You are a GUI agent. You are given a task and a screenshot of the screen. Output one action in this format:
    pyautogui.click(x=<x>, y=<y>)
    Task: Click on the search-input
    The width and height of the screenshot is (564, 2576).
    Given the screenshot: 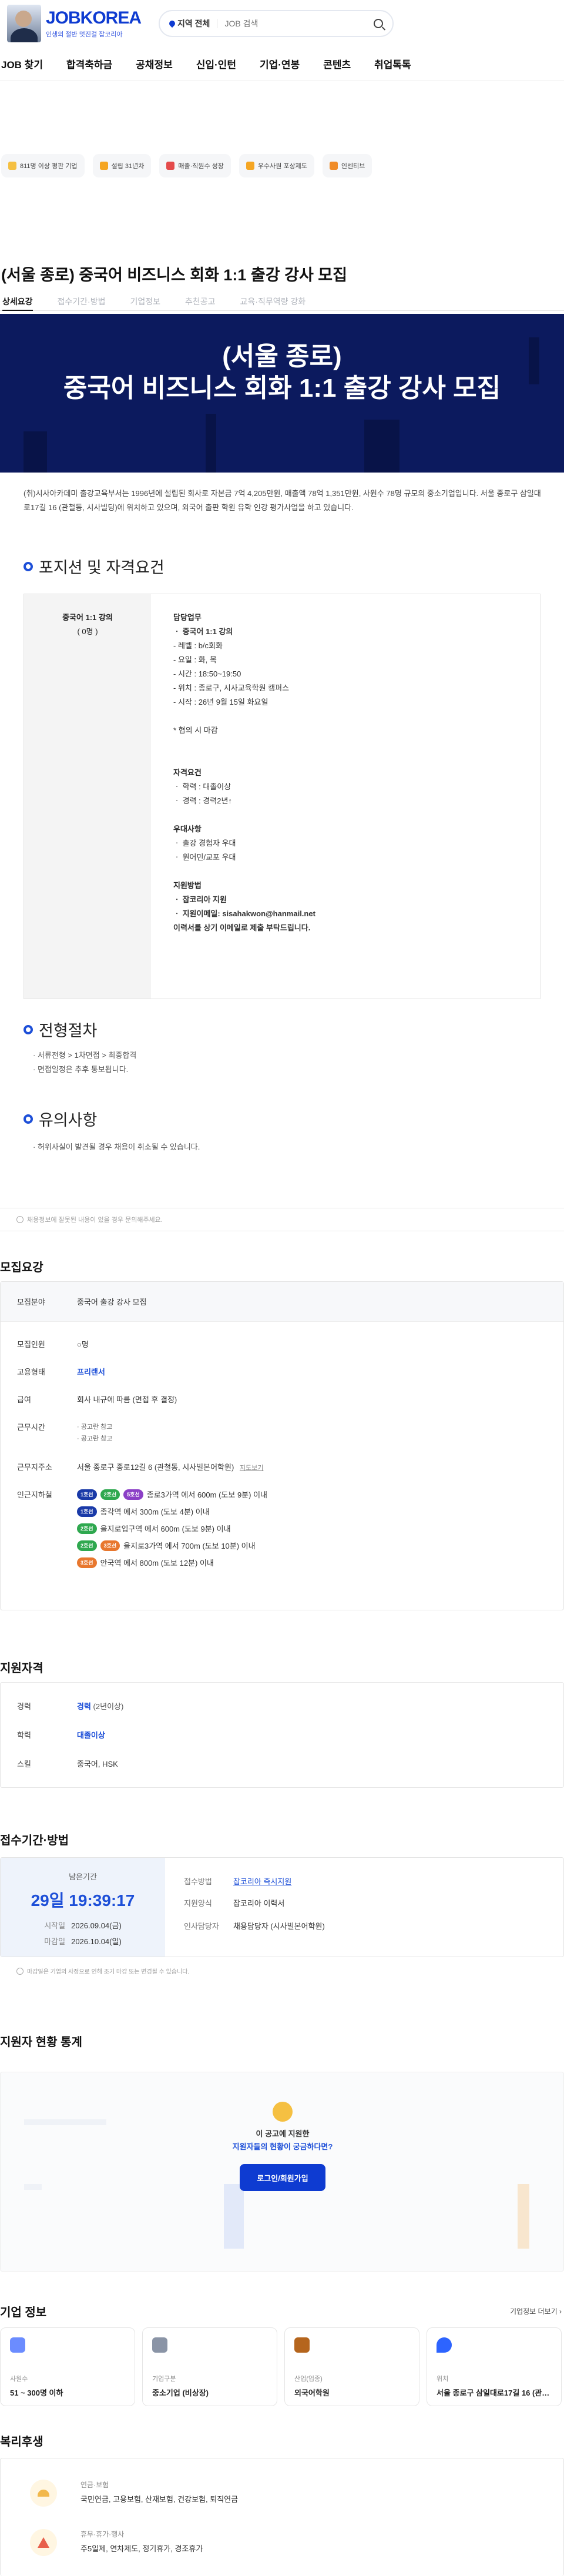 What is the action you would take?
    pyautogui.click(x=295, y=23)
    